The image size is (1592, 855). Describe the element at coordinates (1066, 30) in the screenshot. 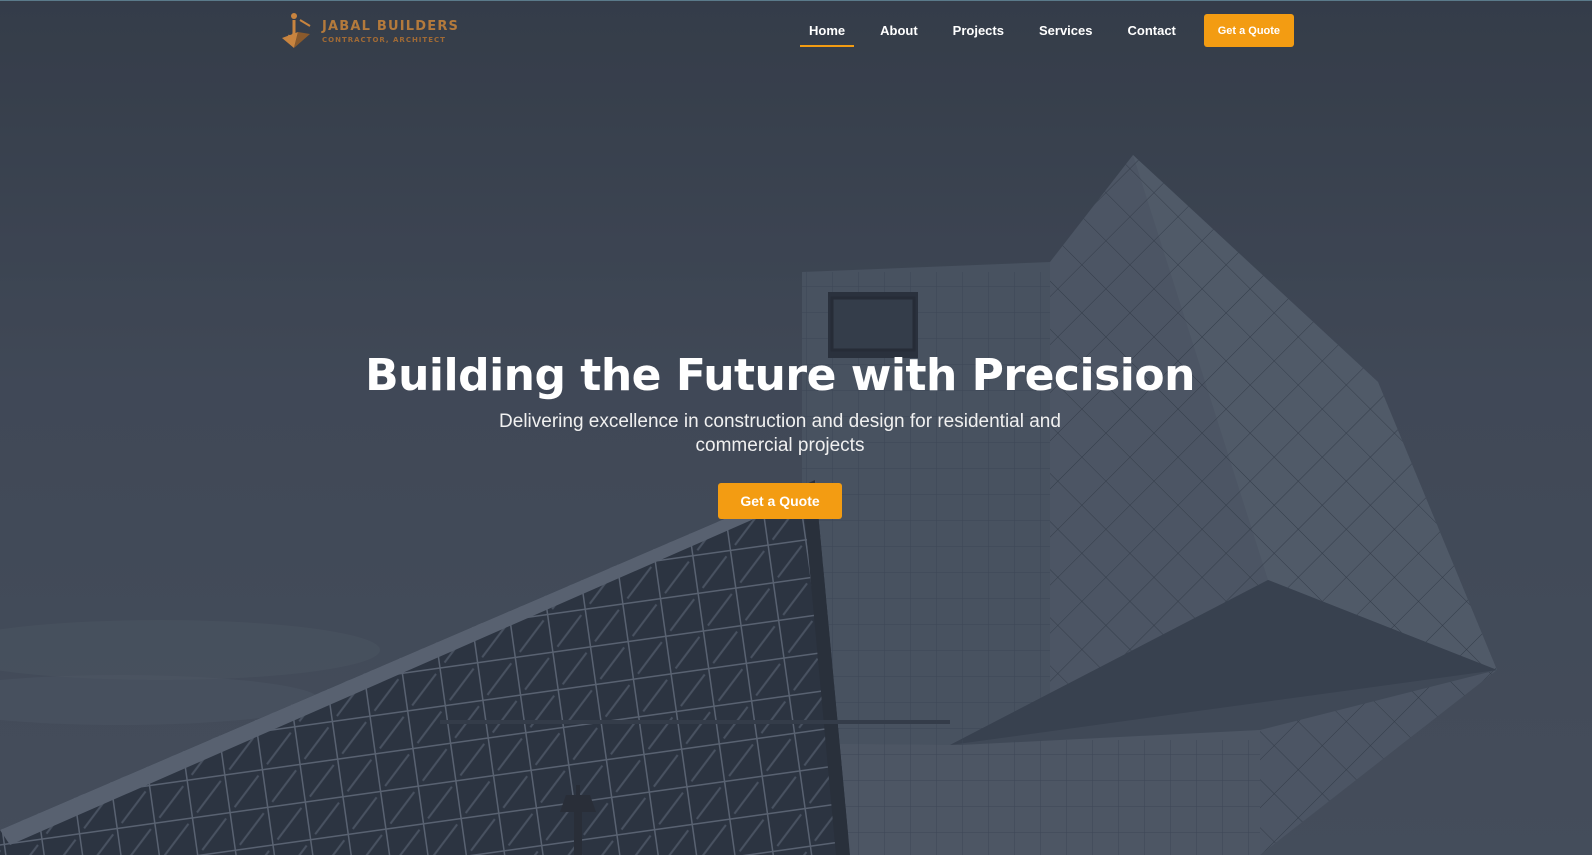

I see `nav-services: Services` at that location.